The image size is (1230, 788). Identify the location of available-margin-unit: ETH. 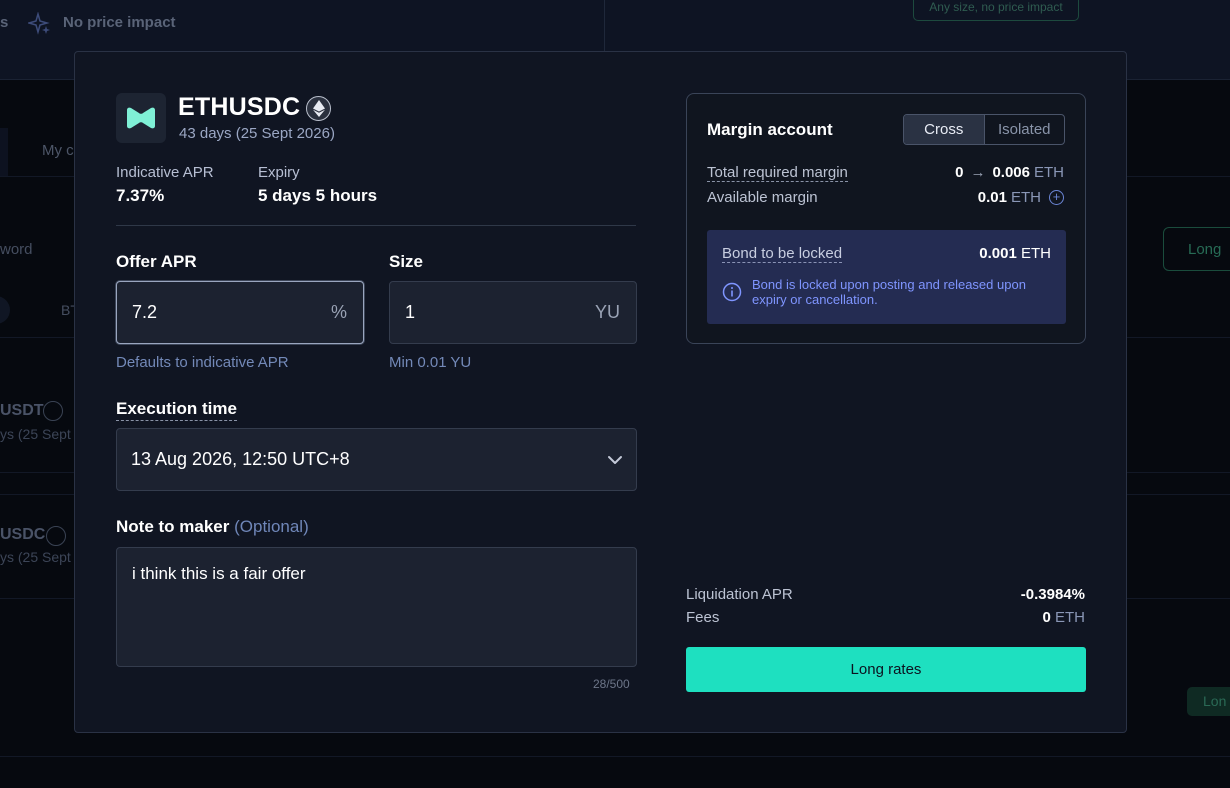
(1026, 197).